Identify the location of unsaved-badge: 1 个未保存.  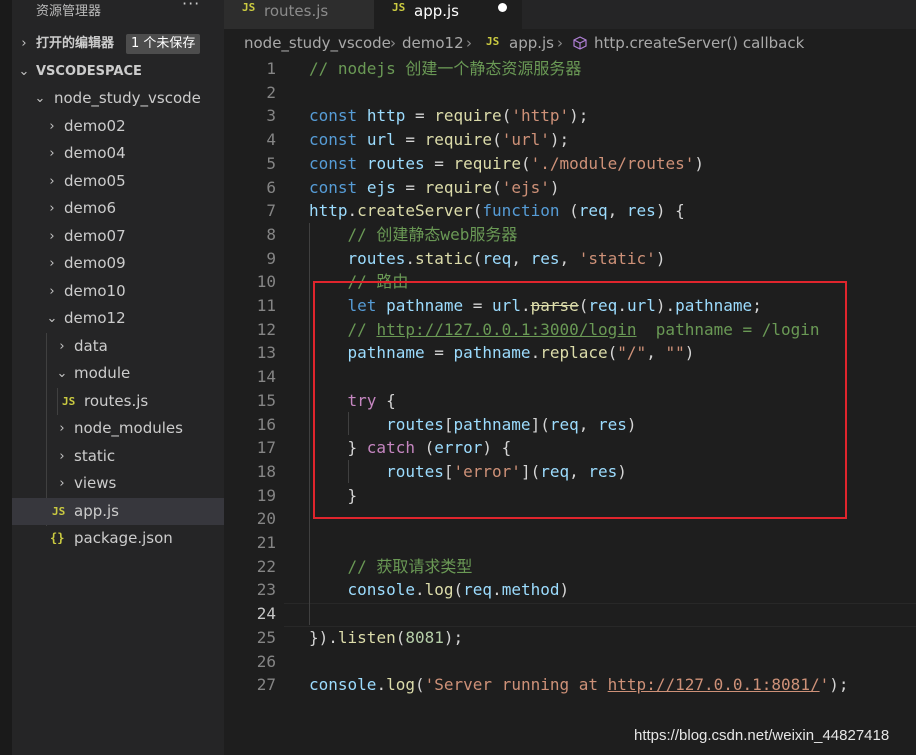
(163, 44).